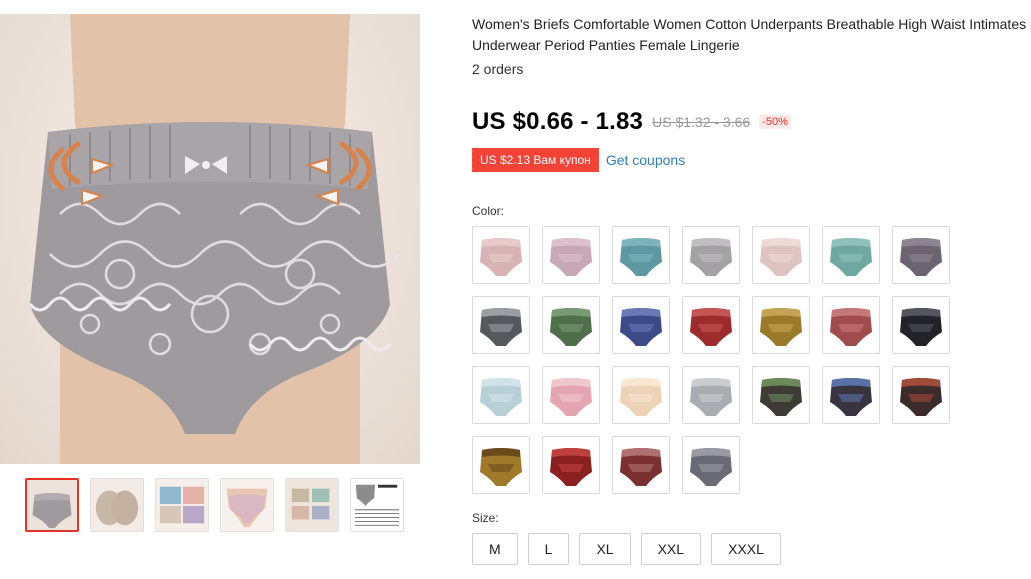 The width and height of the screenshot is (1031, 579). What do you see at coordinates (117, 505) in the screenshot?
I see `thumb-back-view` at bounding box center [117, 505].